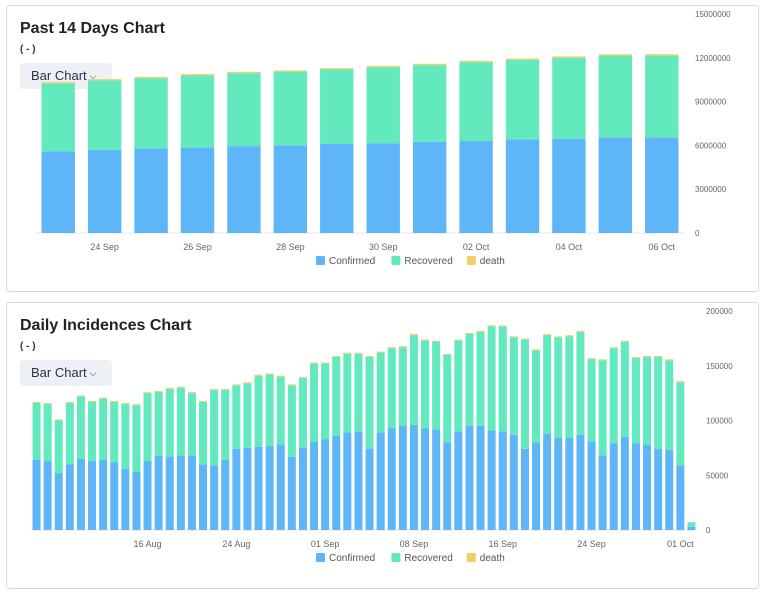  What do you see at coordinates (236, 544) in the screenshot?
I see `x-tick-label: 24 Aug` at bounding box center [236, 544].